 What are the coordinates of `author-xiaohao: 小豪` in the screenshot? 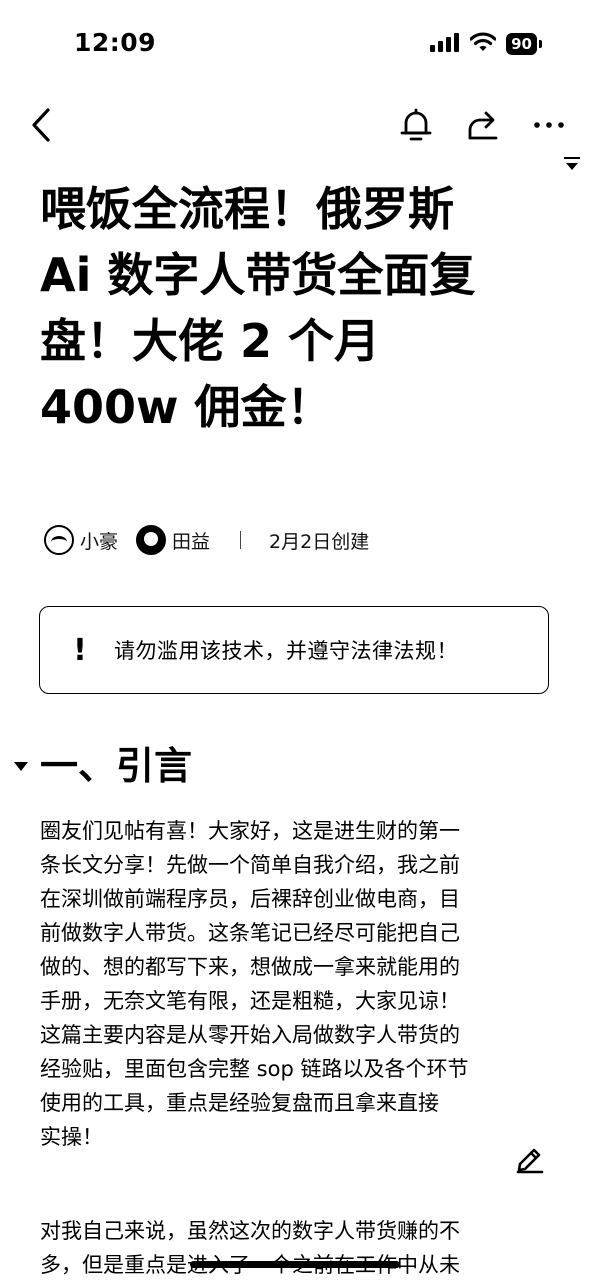 It's located at (81, 540).